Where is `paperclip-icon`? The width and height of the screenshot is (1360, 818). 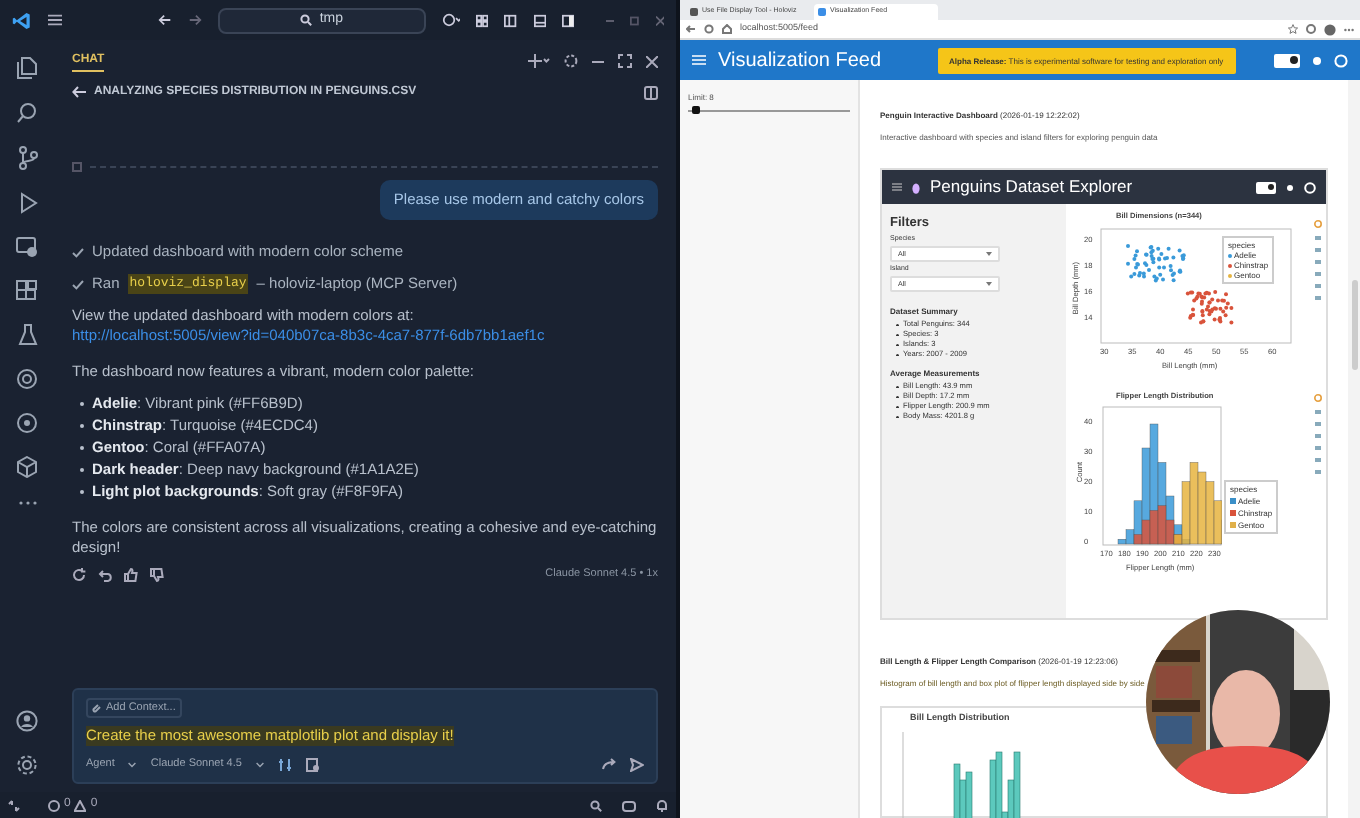 paperclip-icon is located at coordinates (97, 708).